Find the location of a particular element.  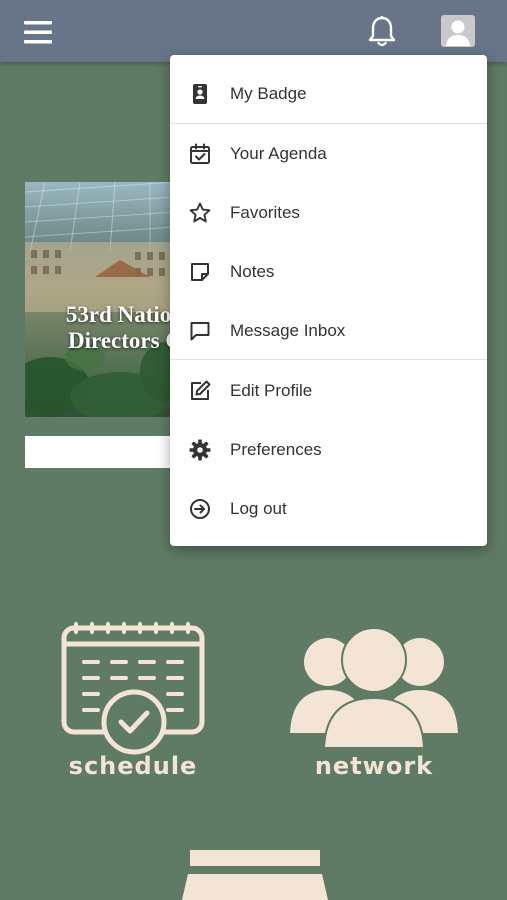

note-icon is located at coordinates (200, 272).